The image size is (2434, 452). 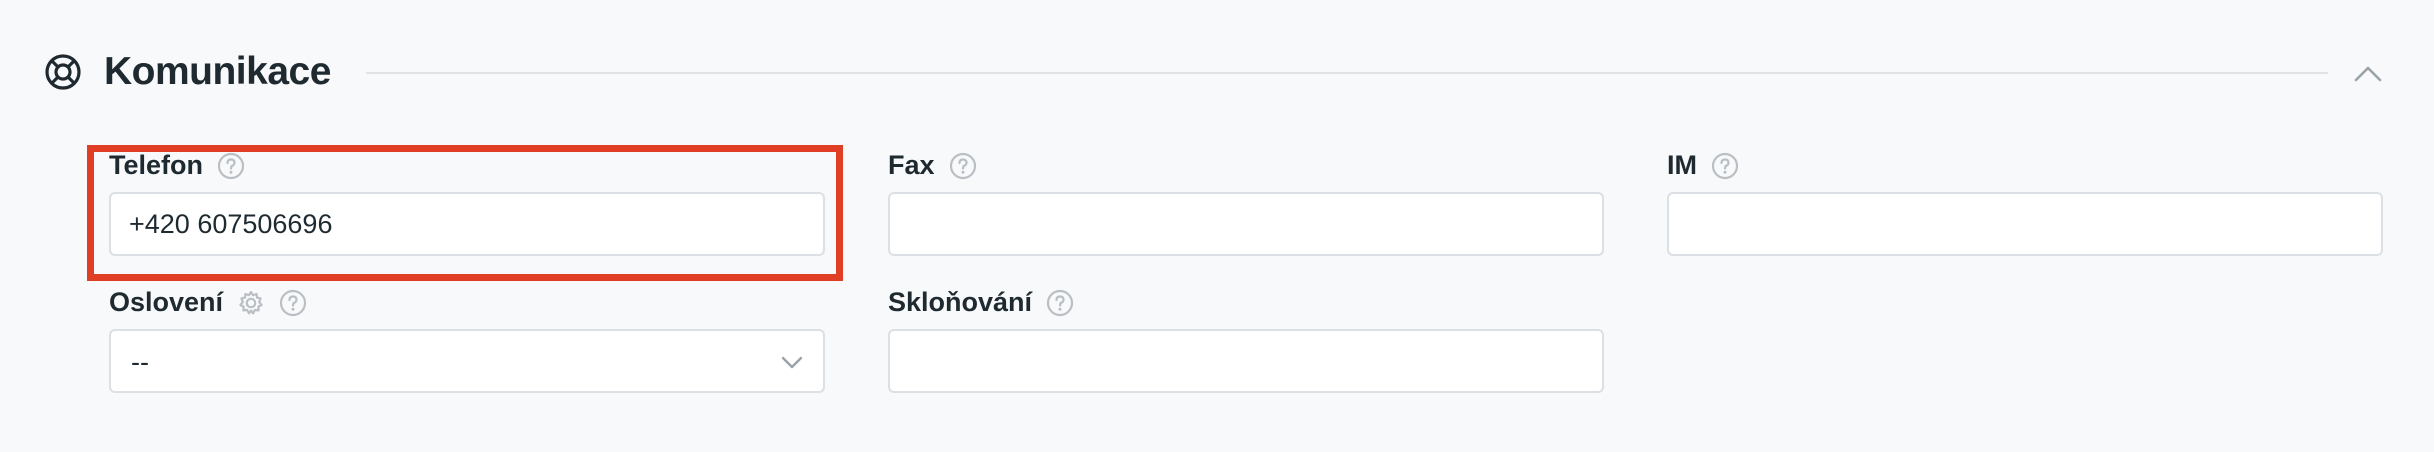 I want to click on chevron-up-icon, so click(x=2368, y=74).